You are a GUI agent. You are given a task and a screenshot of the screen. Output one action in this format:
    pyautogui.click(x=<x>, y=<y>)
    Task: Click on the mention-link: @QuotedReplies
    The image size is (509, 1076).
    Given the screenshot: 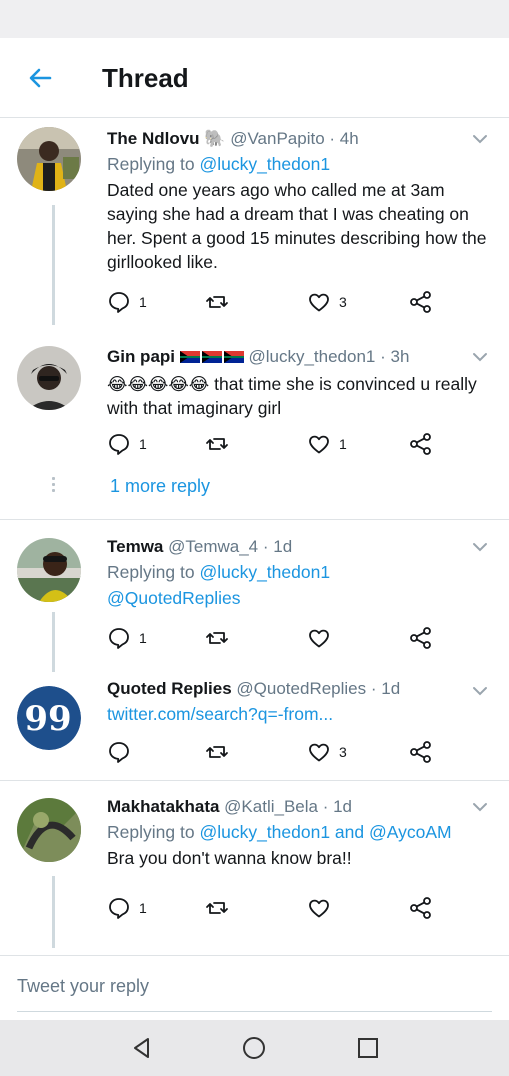 What is the action you would take?
    pyautogui.click(x=174, y=598)
    